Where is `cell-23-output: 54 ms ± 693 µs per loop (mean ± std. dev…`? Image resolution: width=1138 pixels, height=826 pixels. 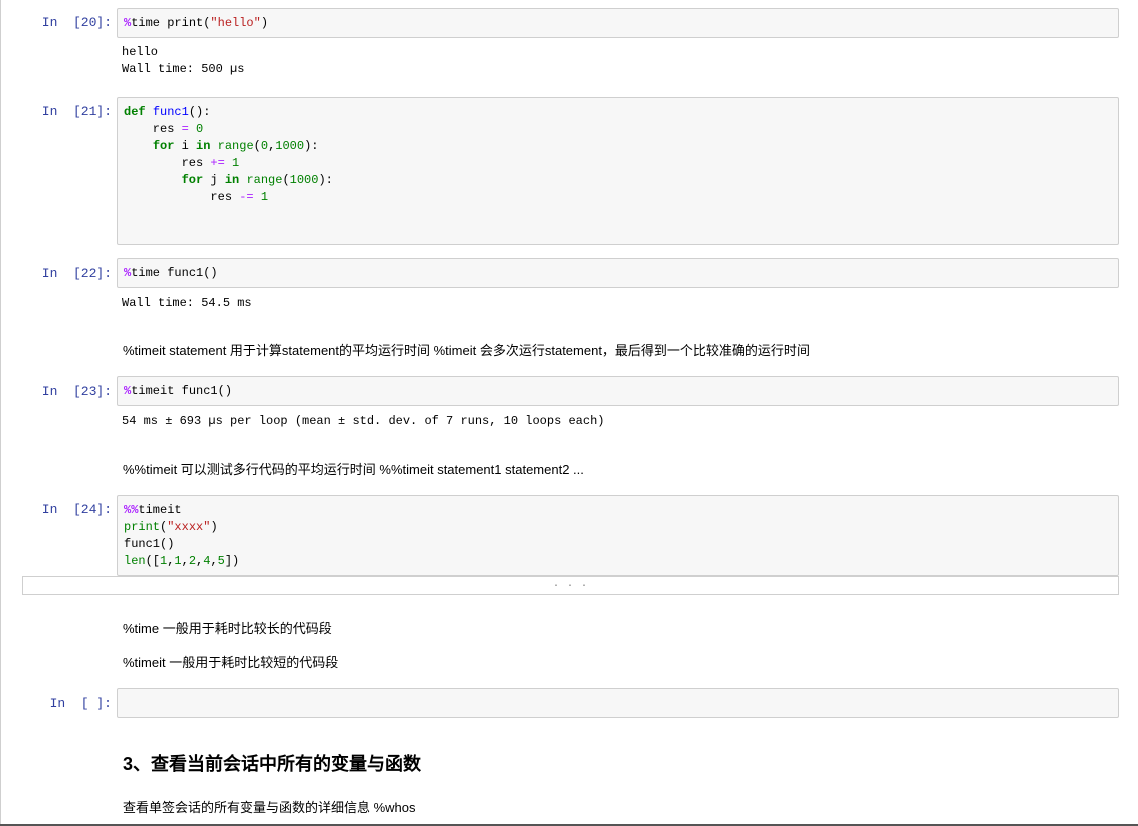
cell-23-output: 54 ms ± 693 µs per loop (mean ± std. dev… is located at coordinates (363, 421).